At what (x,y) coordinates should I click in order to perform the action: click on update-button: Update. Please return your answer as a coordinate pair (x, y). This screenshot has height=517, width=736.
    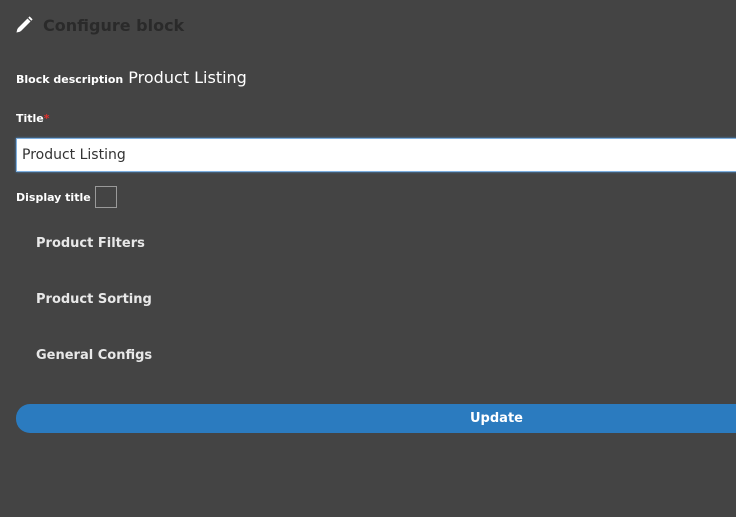
    Looking at the image, I should click on (376, 418).